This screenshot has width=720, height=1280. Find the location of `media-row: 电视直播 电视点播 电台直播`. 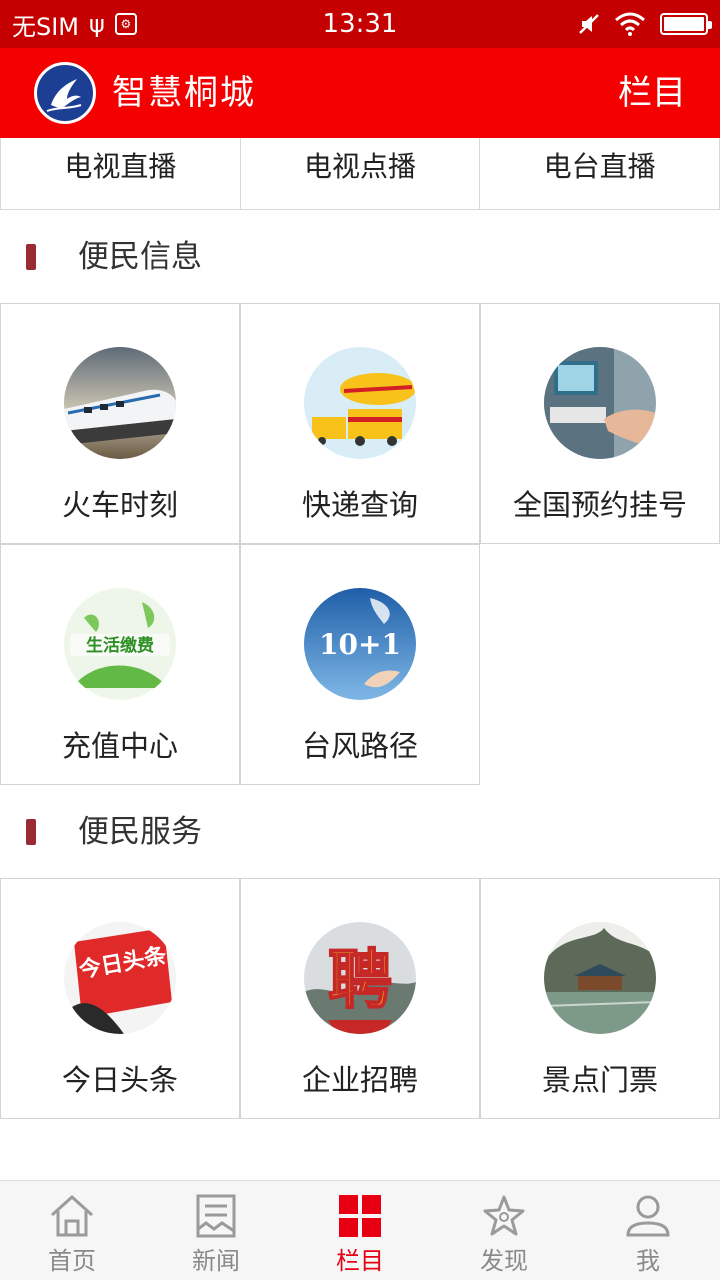

media-row: 电视直播 电视点播 电台直播 is located at coordinates (360, 174).